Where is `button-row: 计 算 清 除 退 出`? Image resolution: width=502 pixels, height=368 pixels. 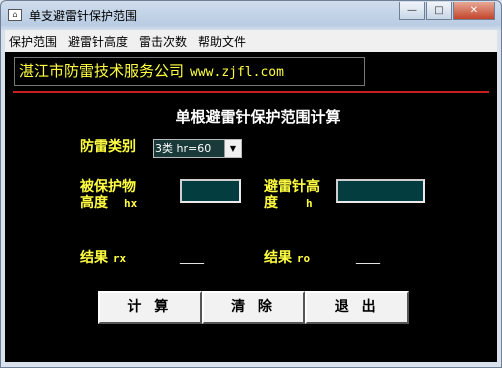
button-row: 计 算 清 除 退 出 is located at coordinates (254, 307).